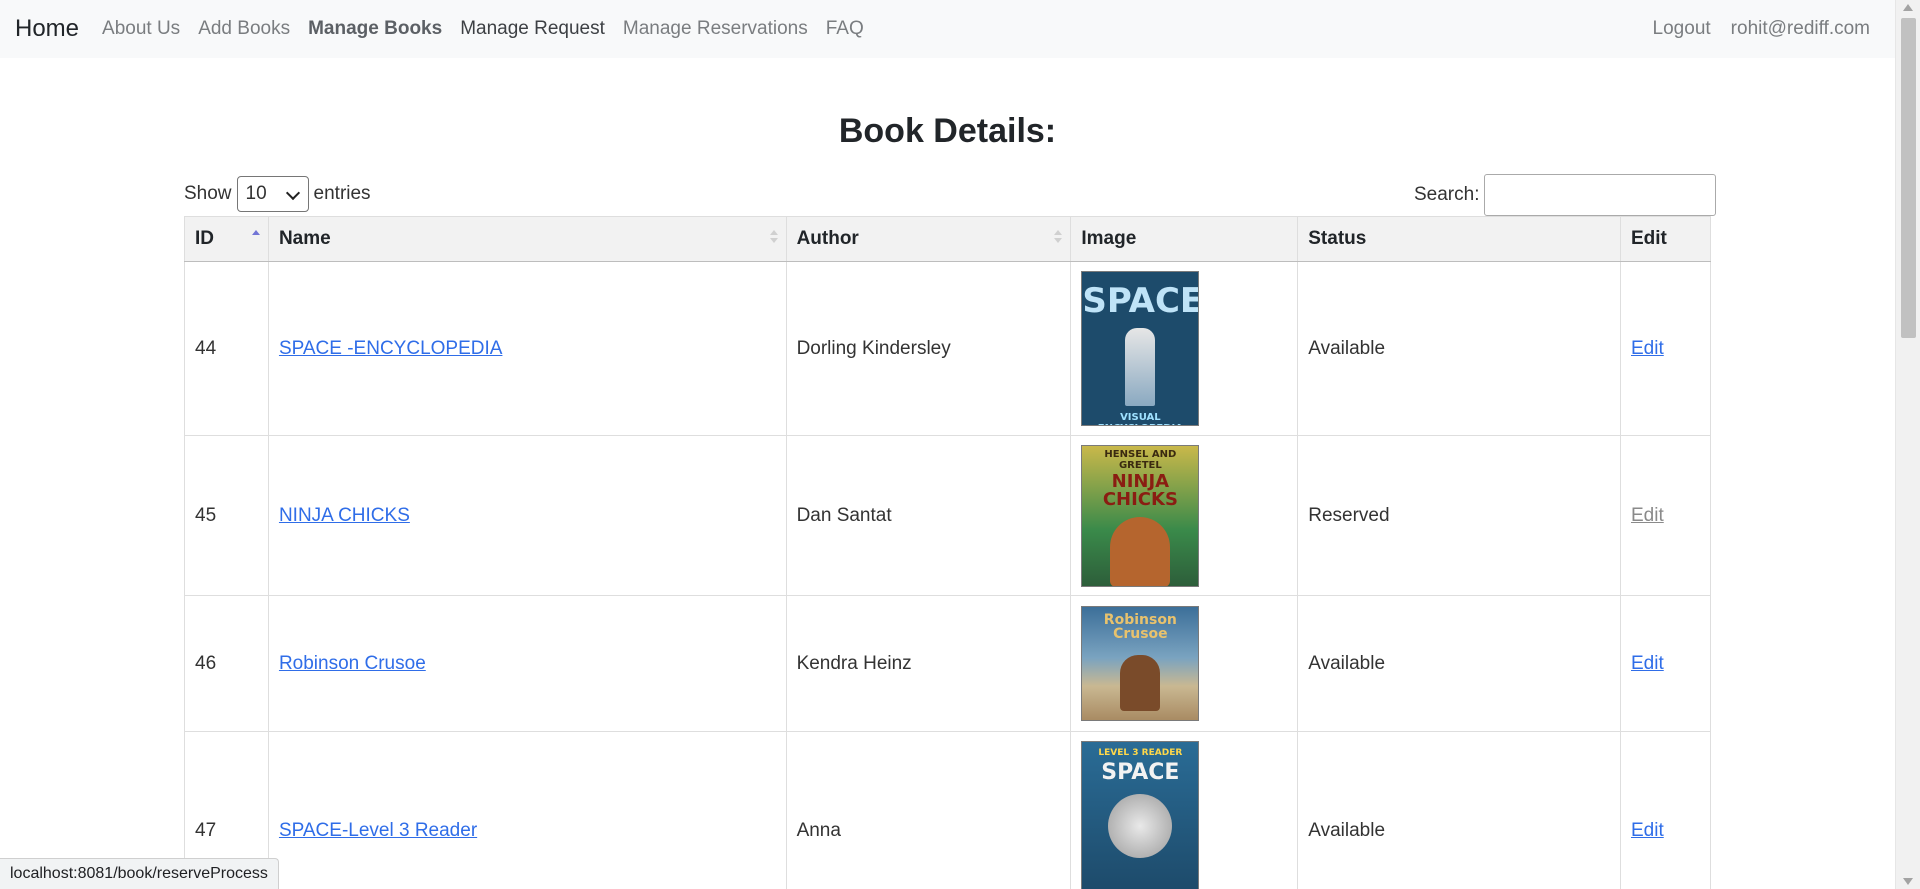 The height and width of the screenshot is (889, 1920). Describe the element at coordinates (1647, 515) in the screenshot. I see `edit-link-disabled: Edit` at that location.